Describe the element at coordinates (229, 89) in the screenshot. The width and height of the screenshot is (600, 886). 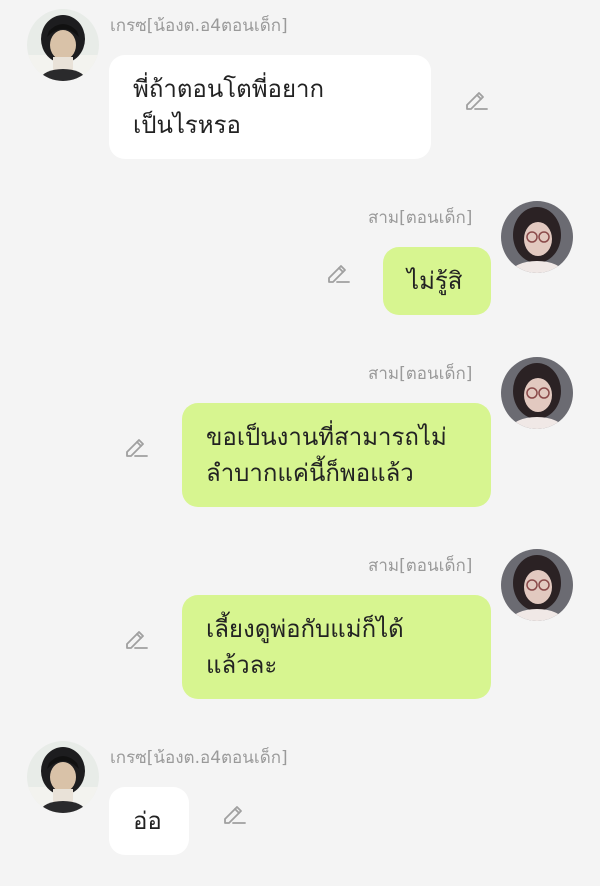
I see `message-text-line: พี่ถ้าตอนโตพี่อยาก` at that location.